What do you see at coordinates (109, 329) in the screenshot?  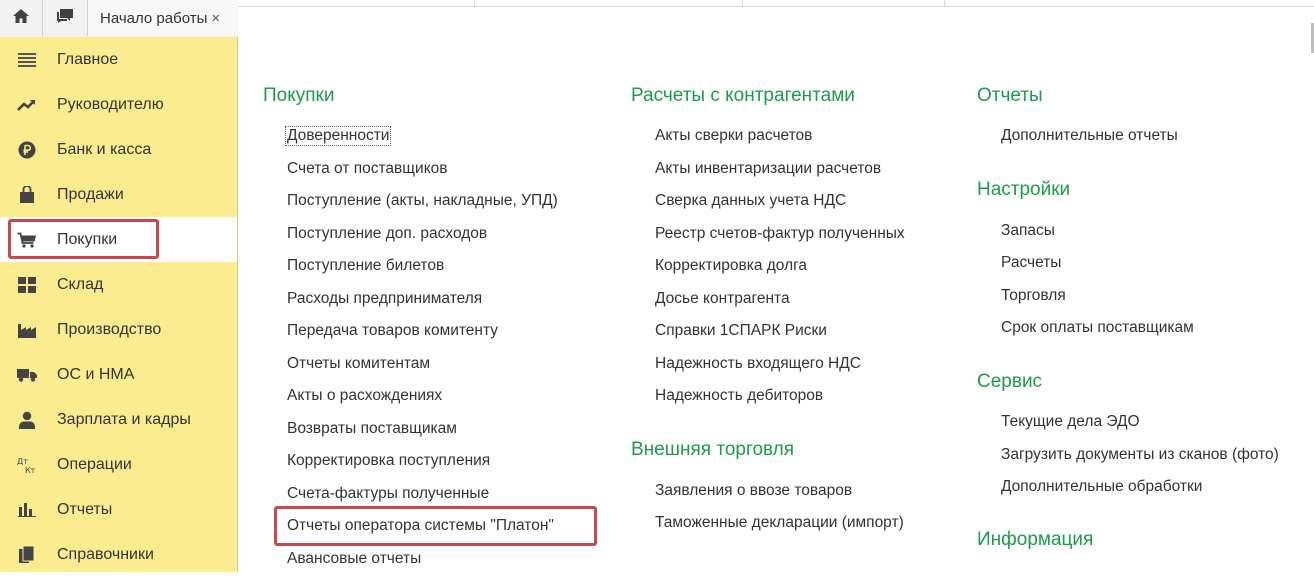 I see `sidebar-item-label: Производство` at bounding box center [109, 329].